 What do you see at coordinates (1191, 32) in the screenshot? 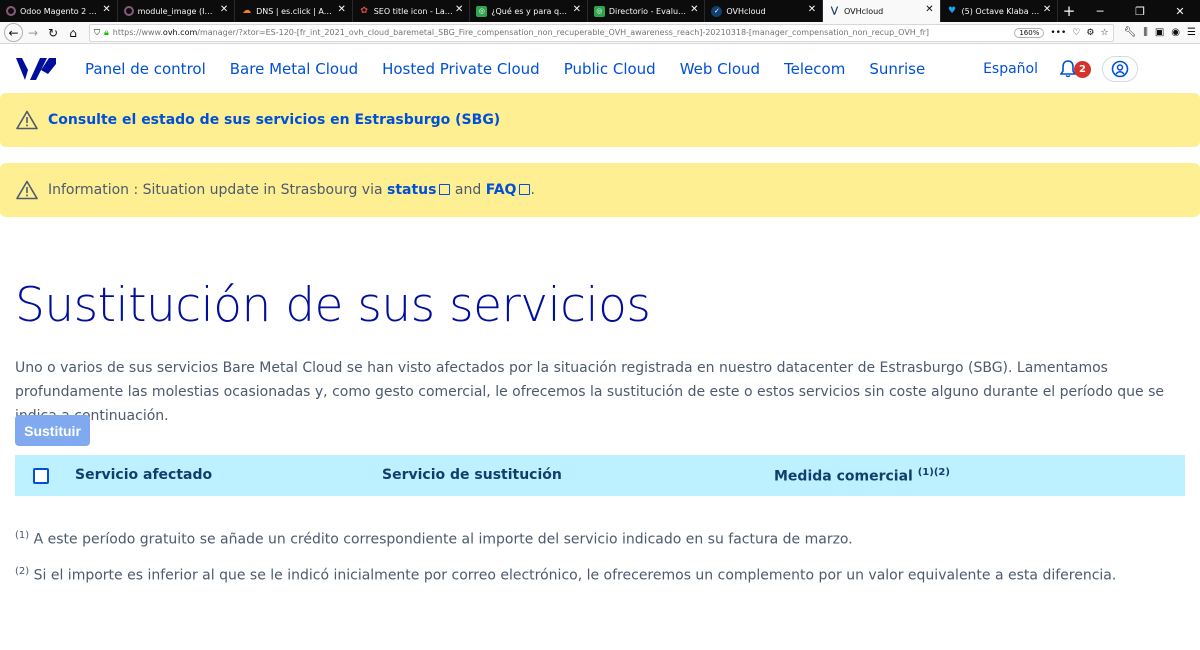
I see `menu-icon: ☰` at bounding box center [1191, 32].